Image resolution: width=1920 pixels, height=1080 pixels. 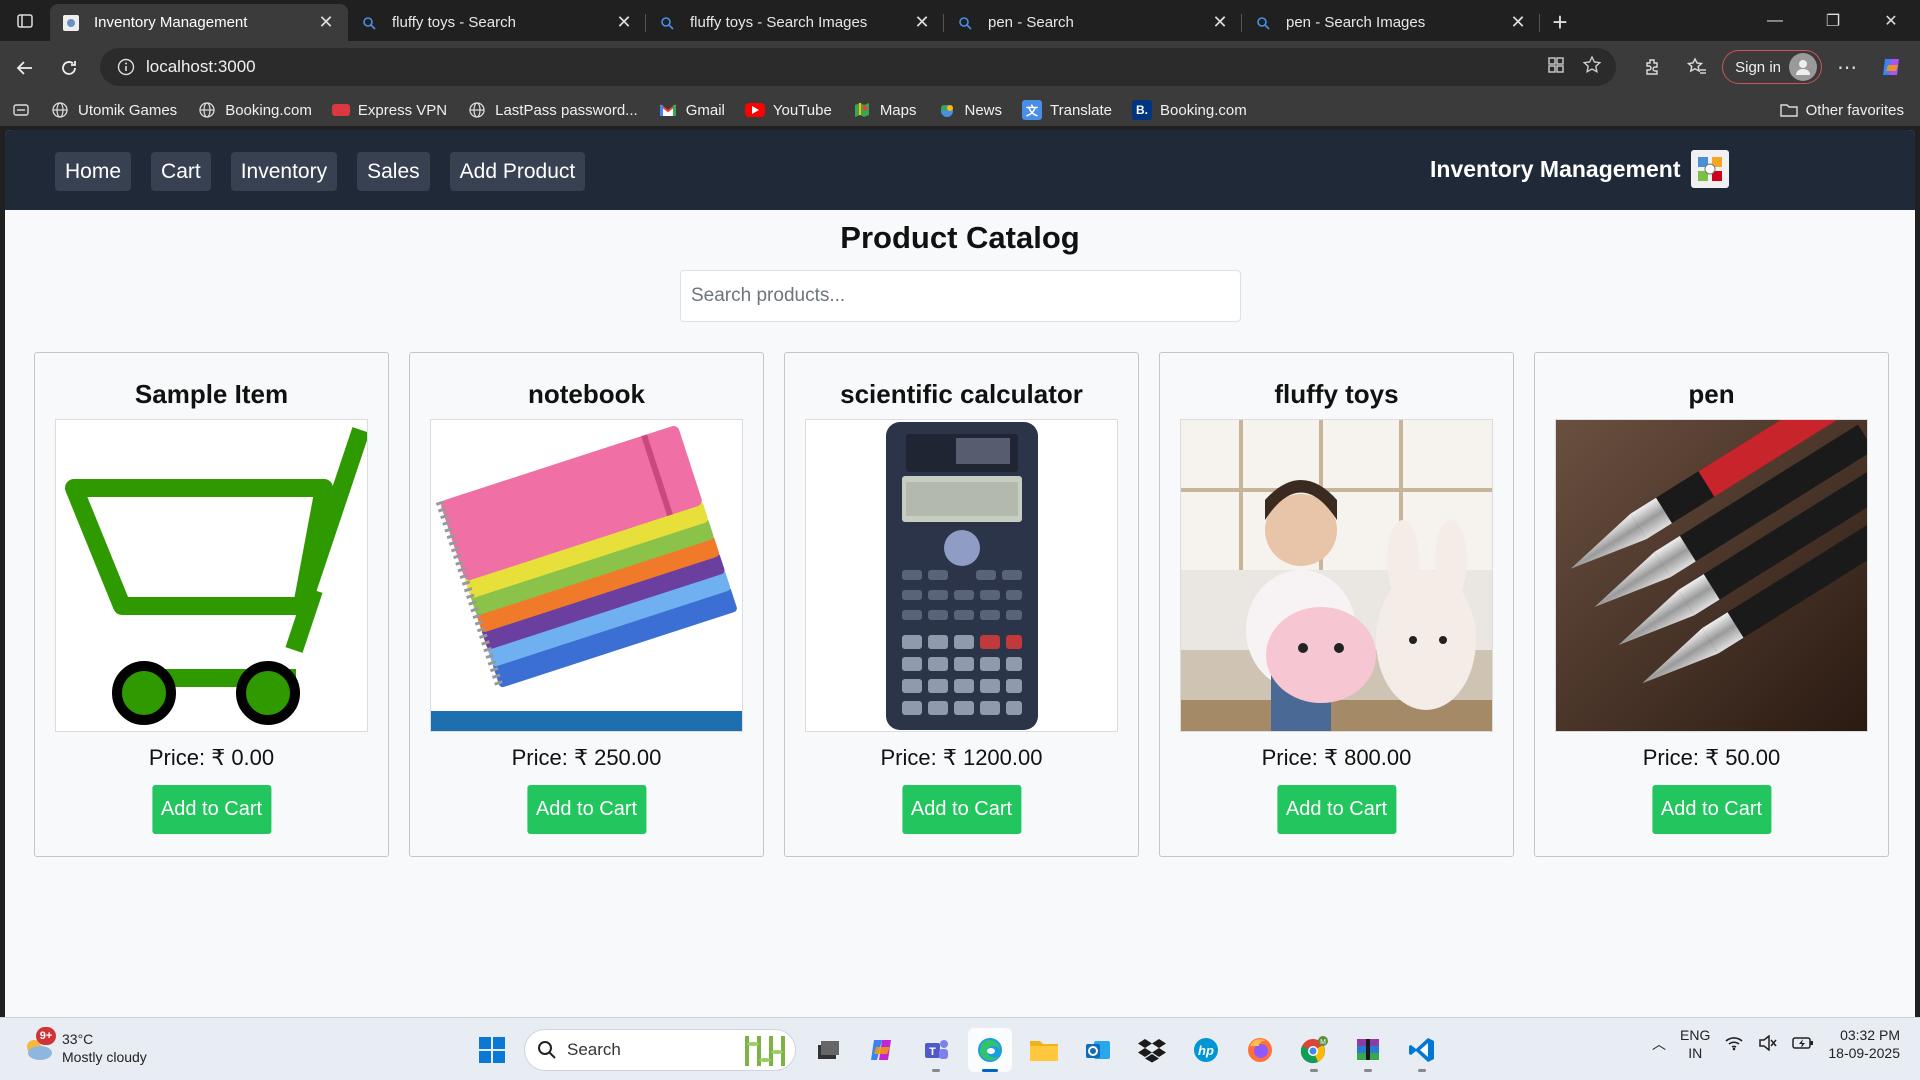 I want to click on tab-fluffy-toys-search: fluffy toys - Search ✕, so click(x=497, y=22).